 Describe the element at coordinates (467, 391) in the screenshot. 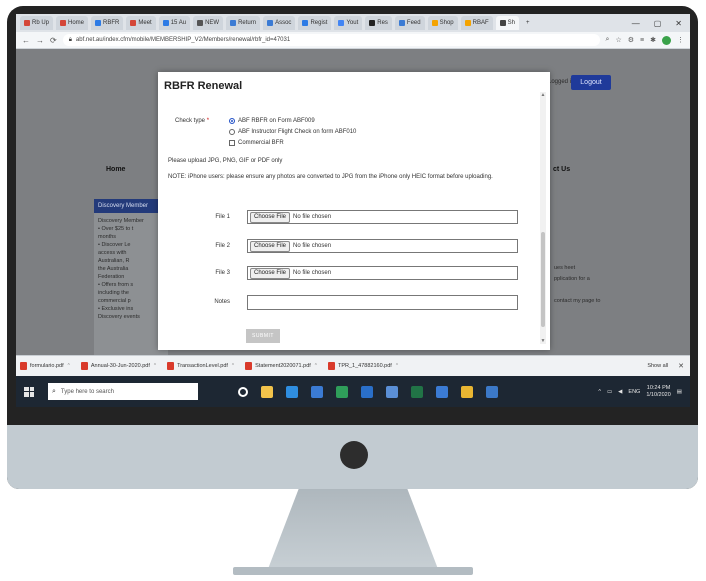

I see `chrome-icon` at that location.